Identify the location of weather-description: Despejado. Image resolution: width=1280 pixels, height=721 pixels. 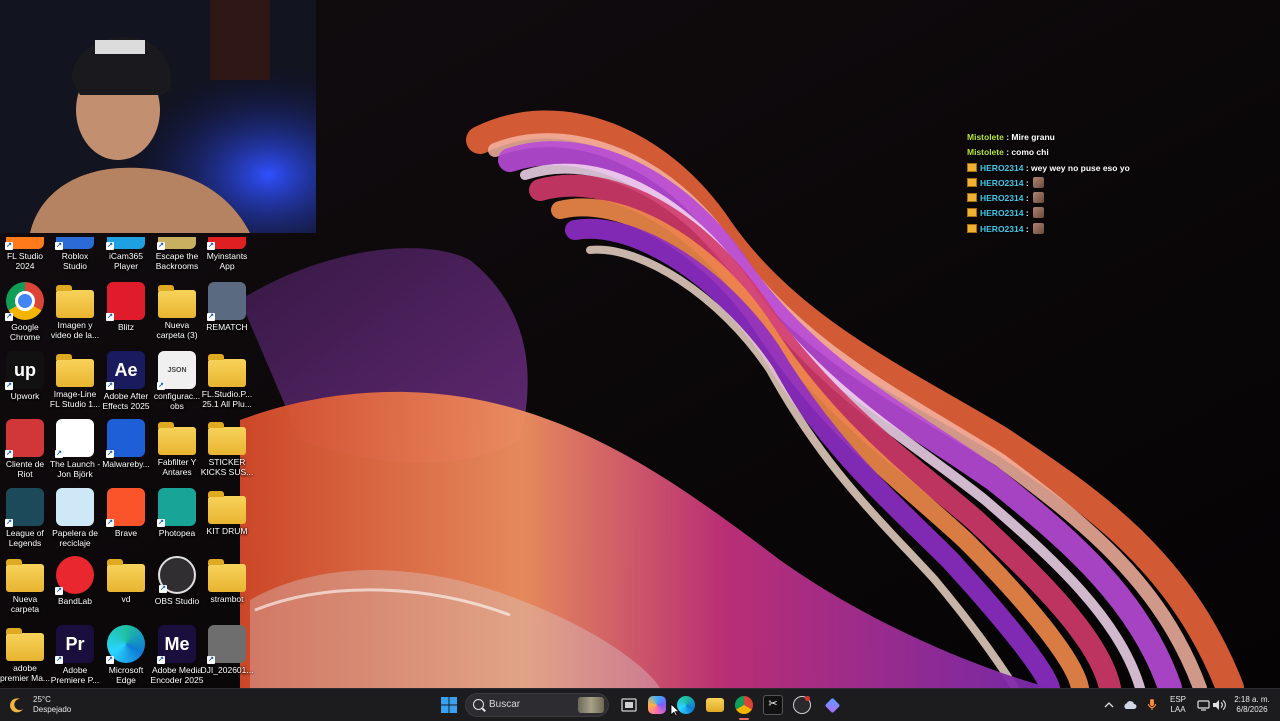
(52, 709).